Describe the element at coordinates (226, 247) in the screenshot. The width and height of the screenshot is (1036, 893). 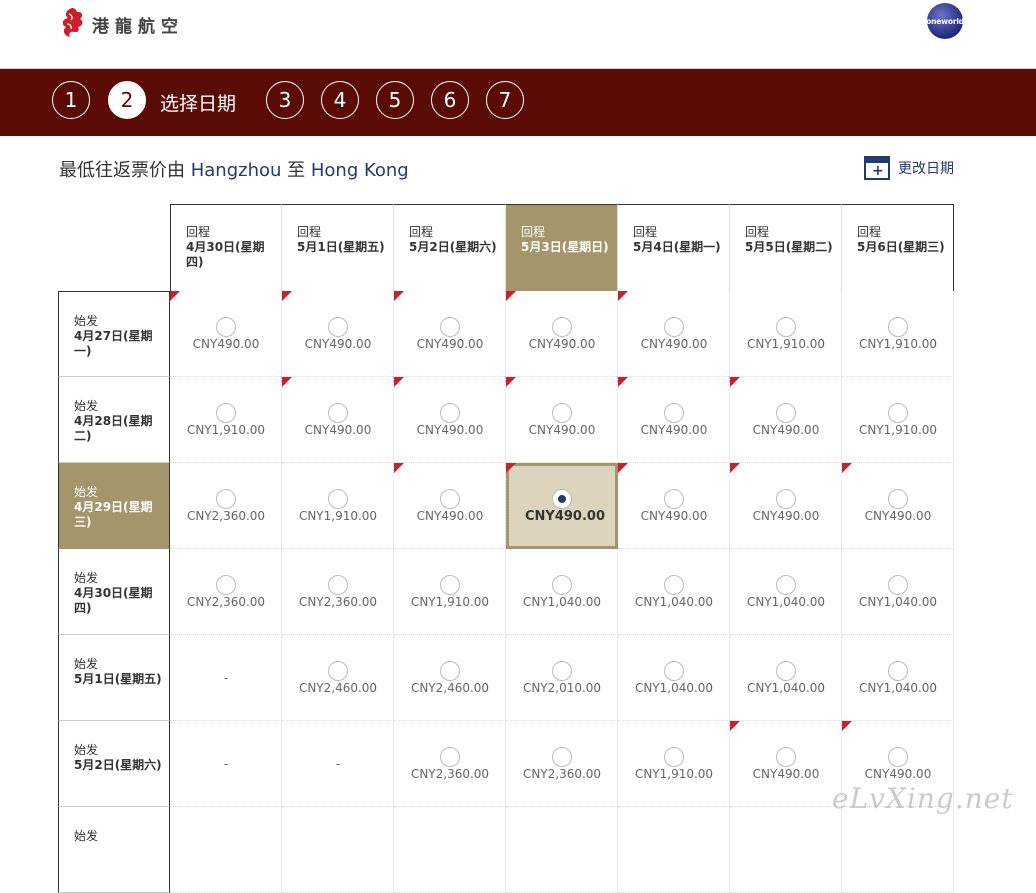
I see `return-date-header: 回程 4月30日(星期四)` at that location.